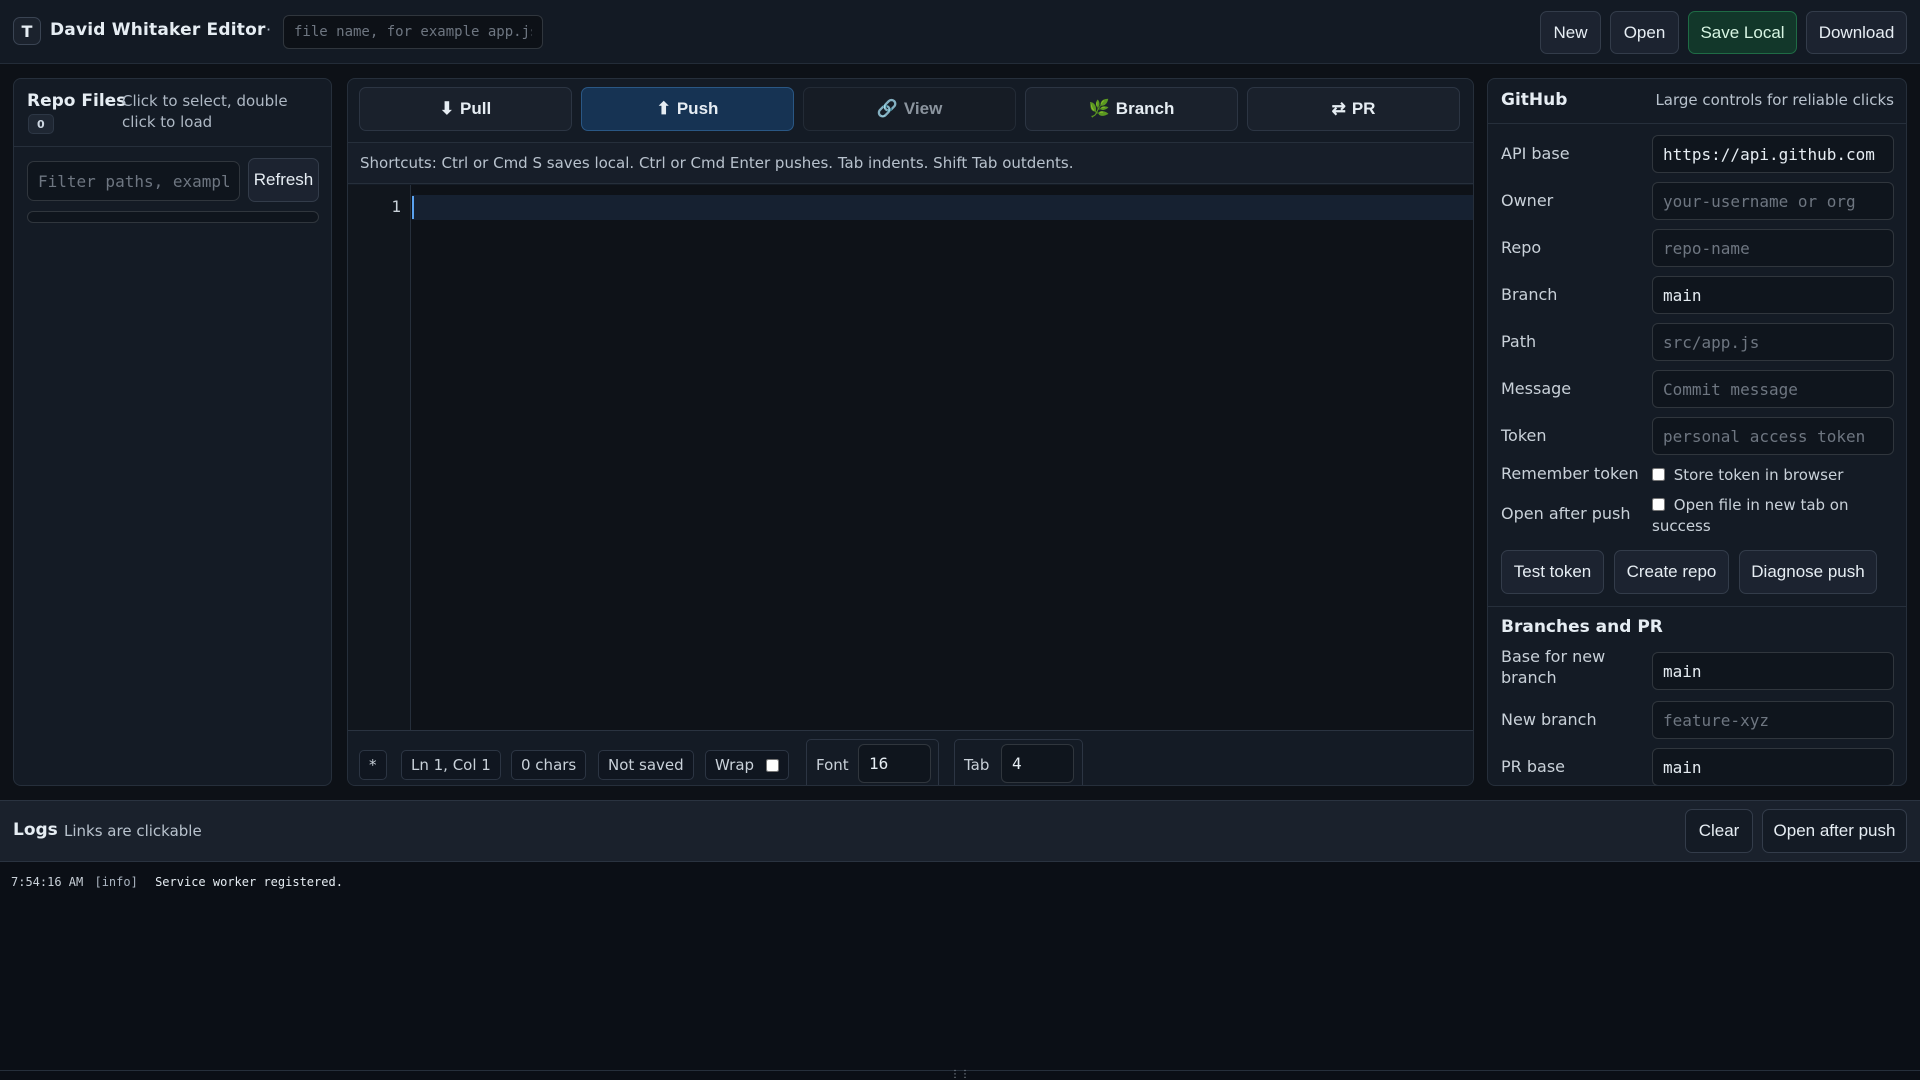 Image resolution: width=1920 pixels, height=1080 pixels. I want to click on token-label: Token, so click(1524, 435).